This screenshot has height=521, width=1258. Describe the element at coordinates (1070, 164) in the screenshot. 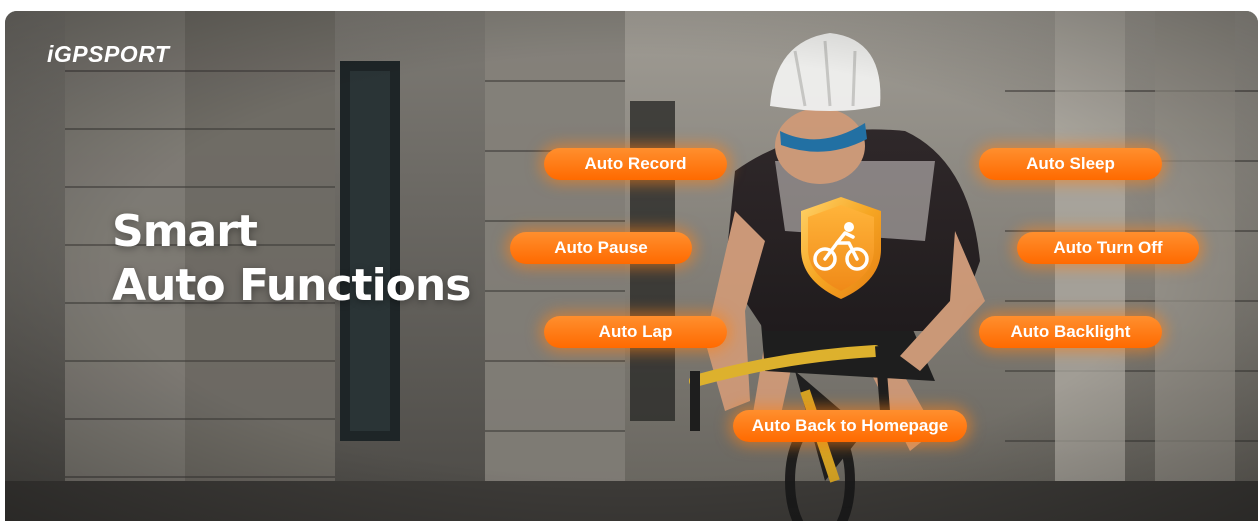

I see `feature-pill-auto-sleep: Auto Sleep` at that location.